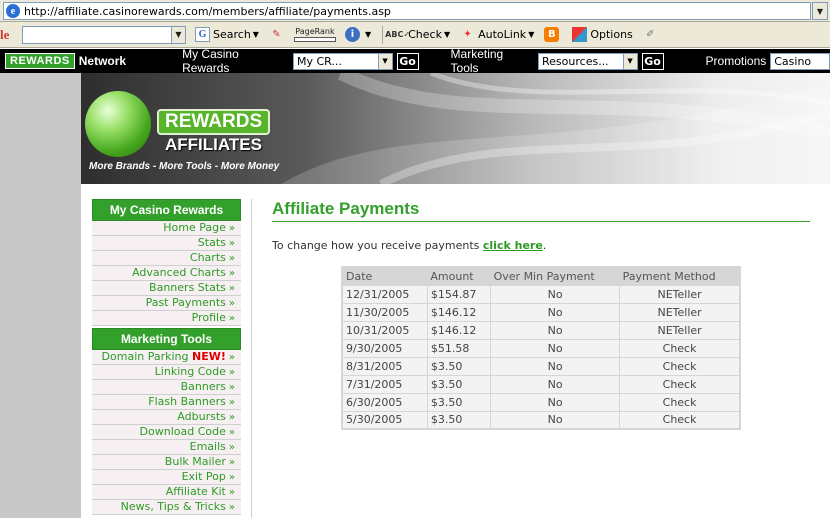  Describe the element at coordinates (166, 243) in the screenshot. I see `nav-item-stats: Stats»` at that location.